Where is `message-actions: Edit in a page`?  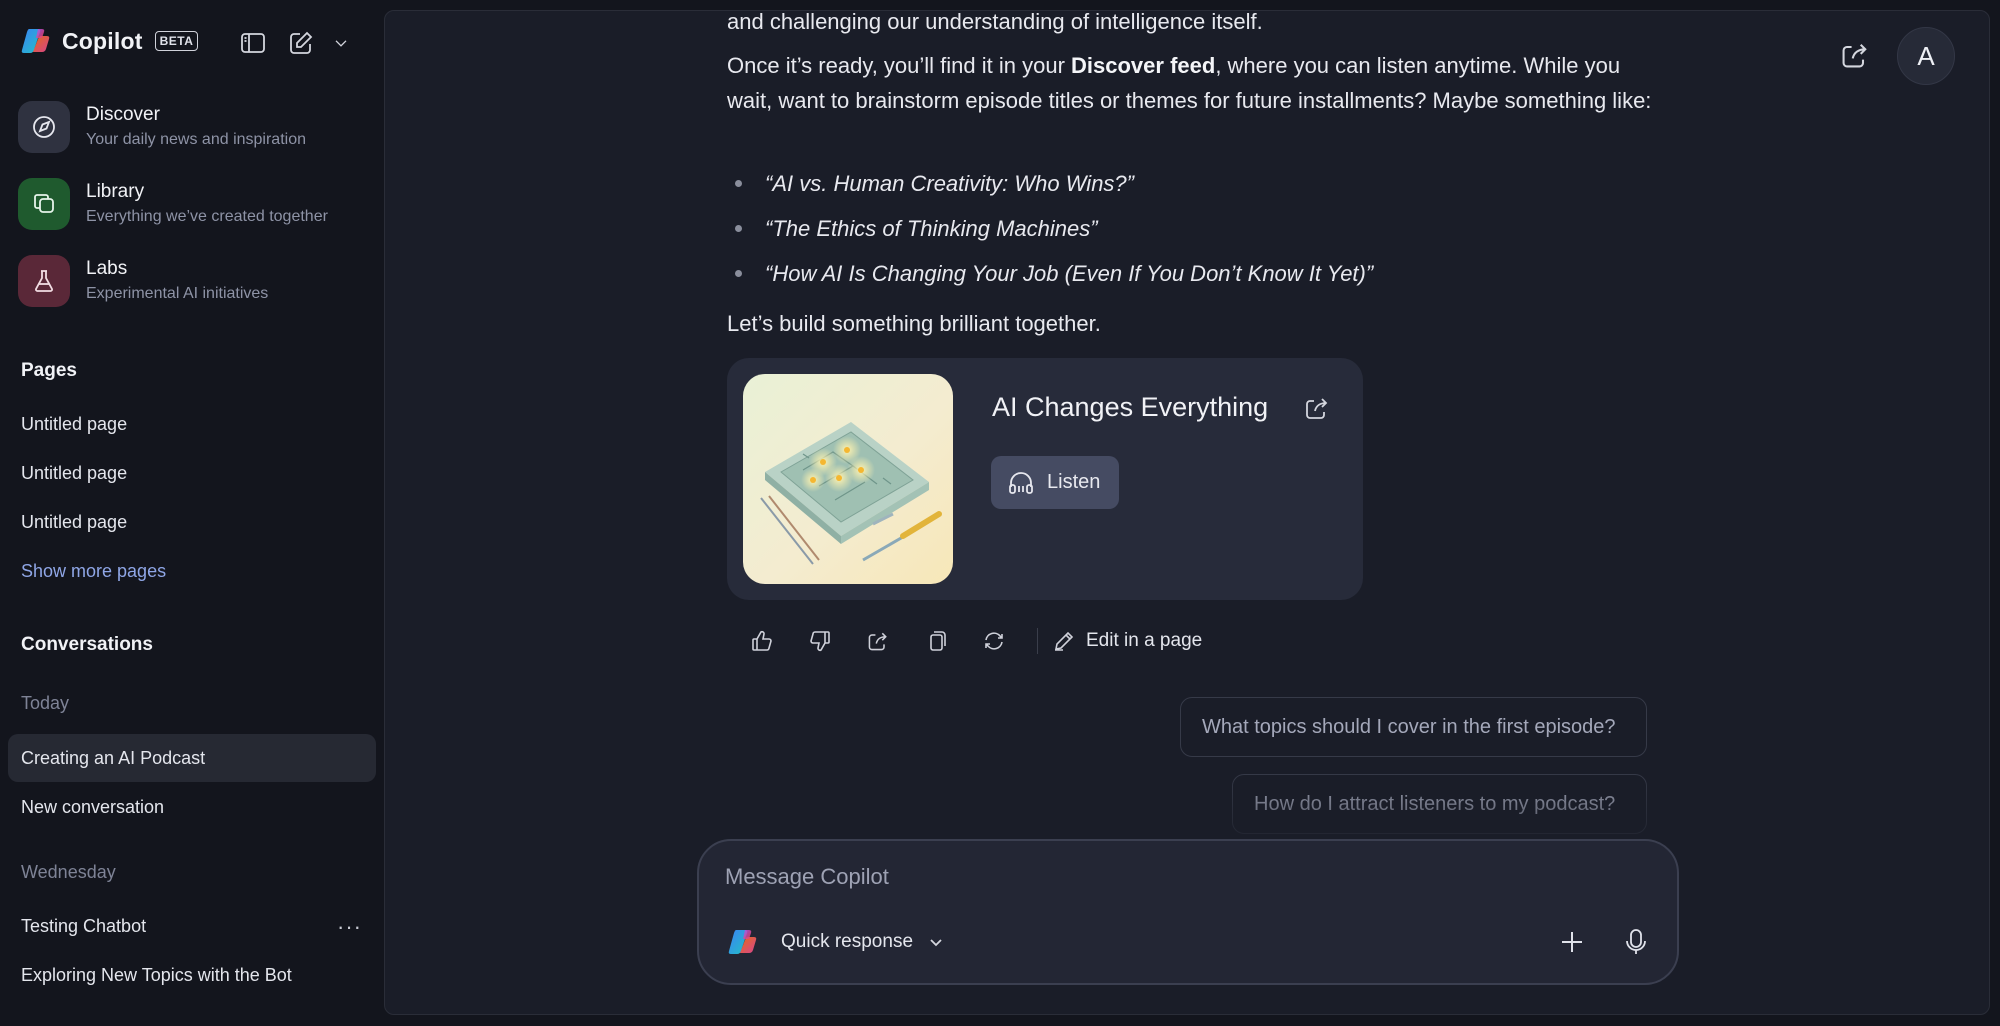
message-actions: Edit in a page is located at coordinates (967, 641).